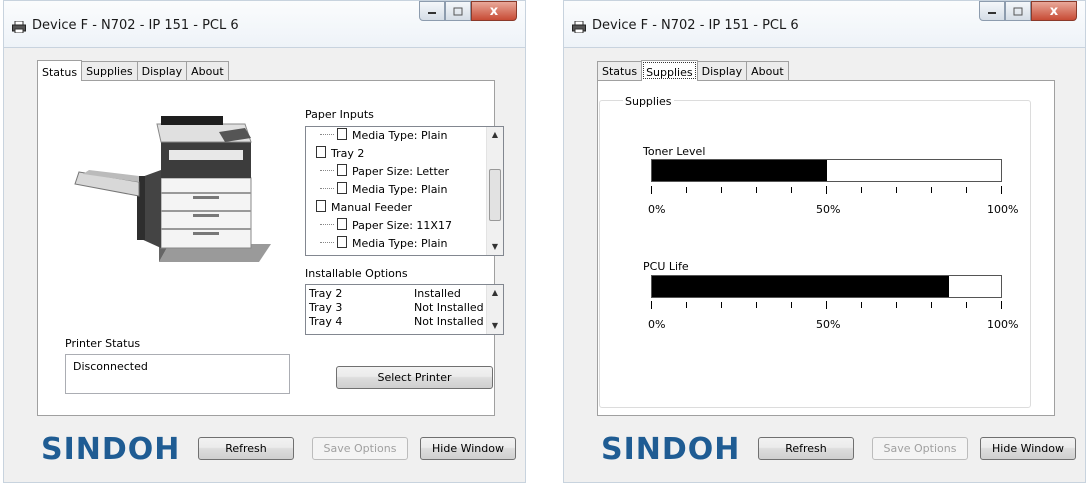 Image resolution: width=1089 pixels, height=483 pixels. I want to click on installable-options-label: Installable Options, so click(356, 273).